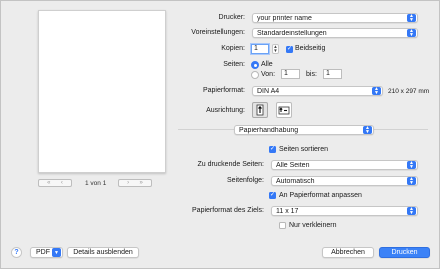 The height and width of the screenshot is (269, 440). What do you see at coordinates (48, 183) in the screenshot?
I see `first-page-icon: «` at bounding box center [48, 183].